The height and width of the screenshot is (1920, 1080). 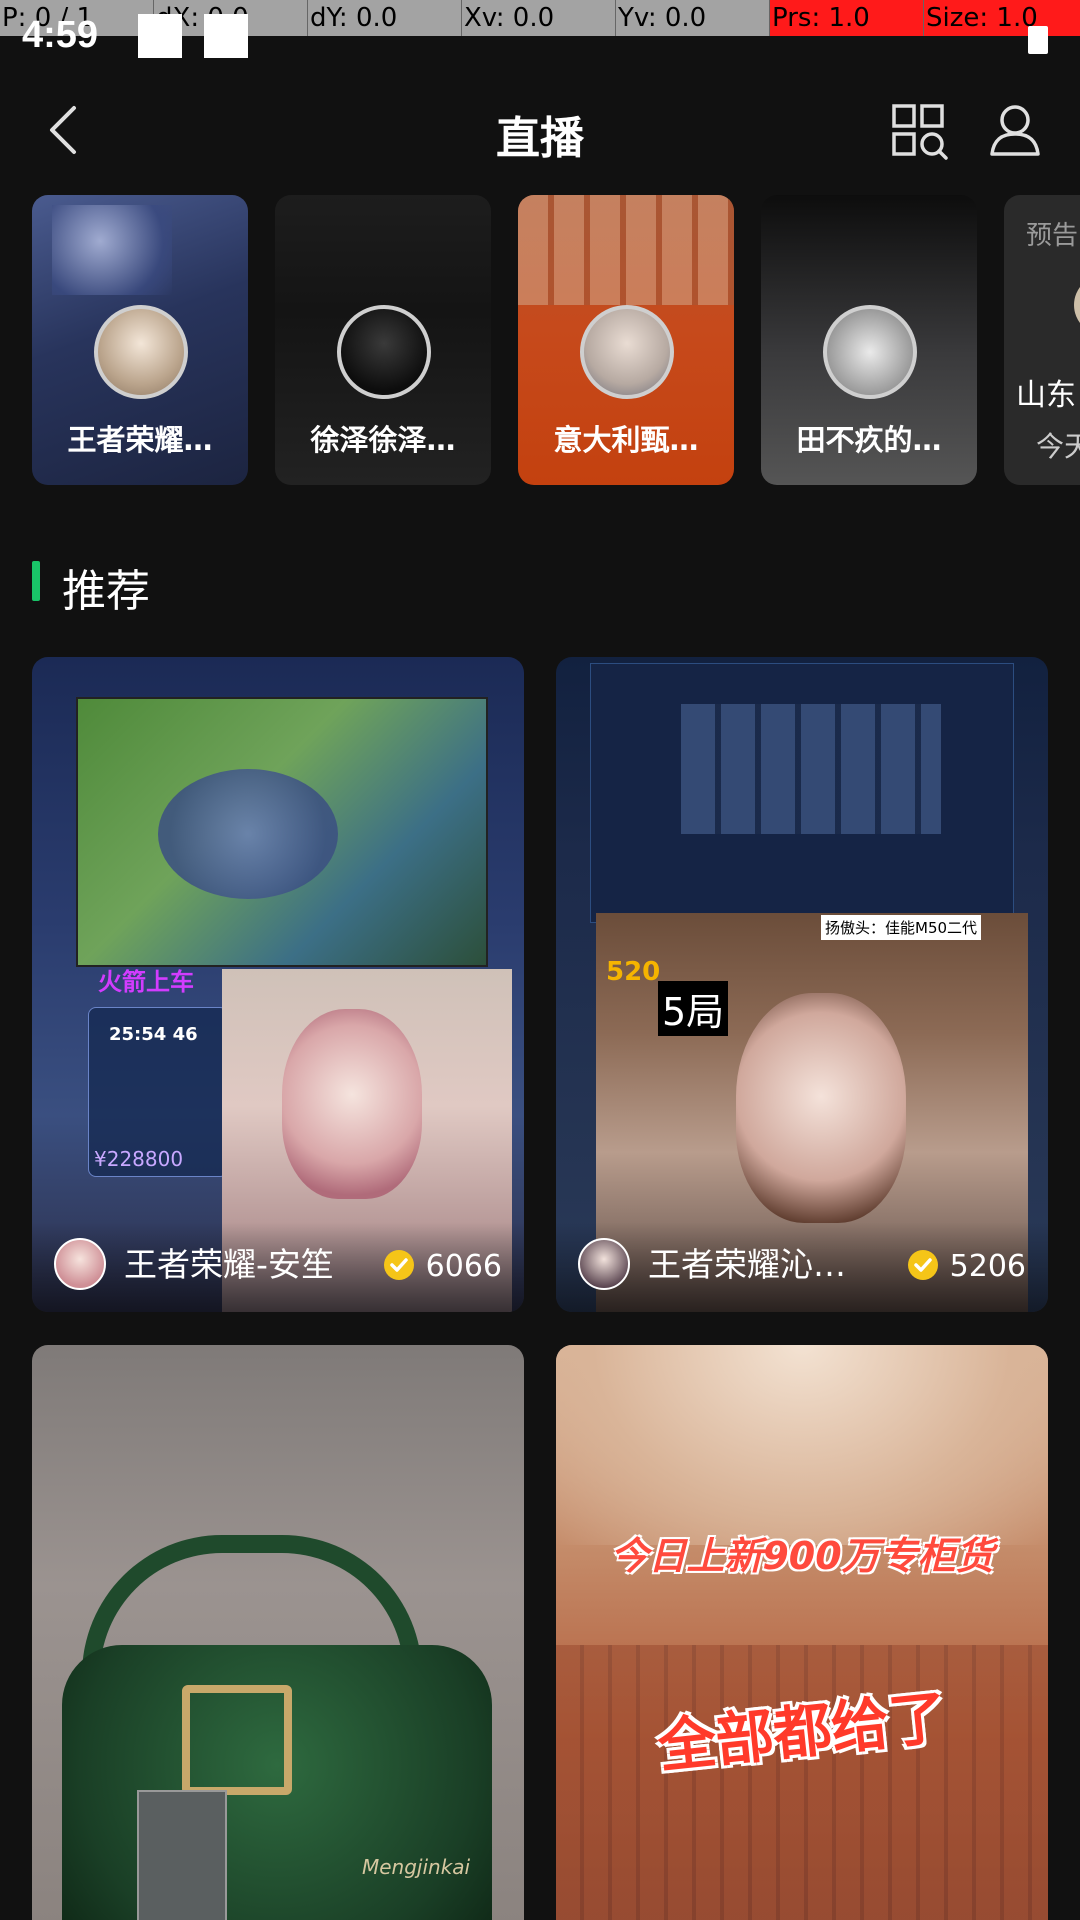 I want to click on overlay-text: ¥228800, so click(x=139, y=1159).